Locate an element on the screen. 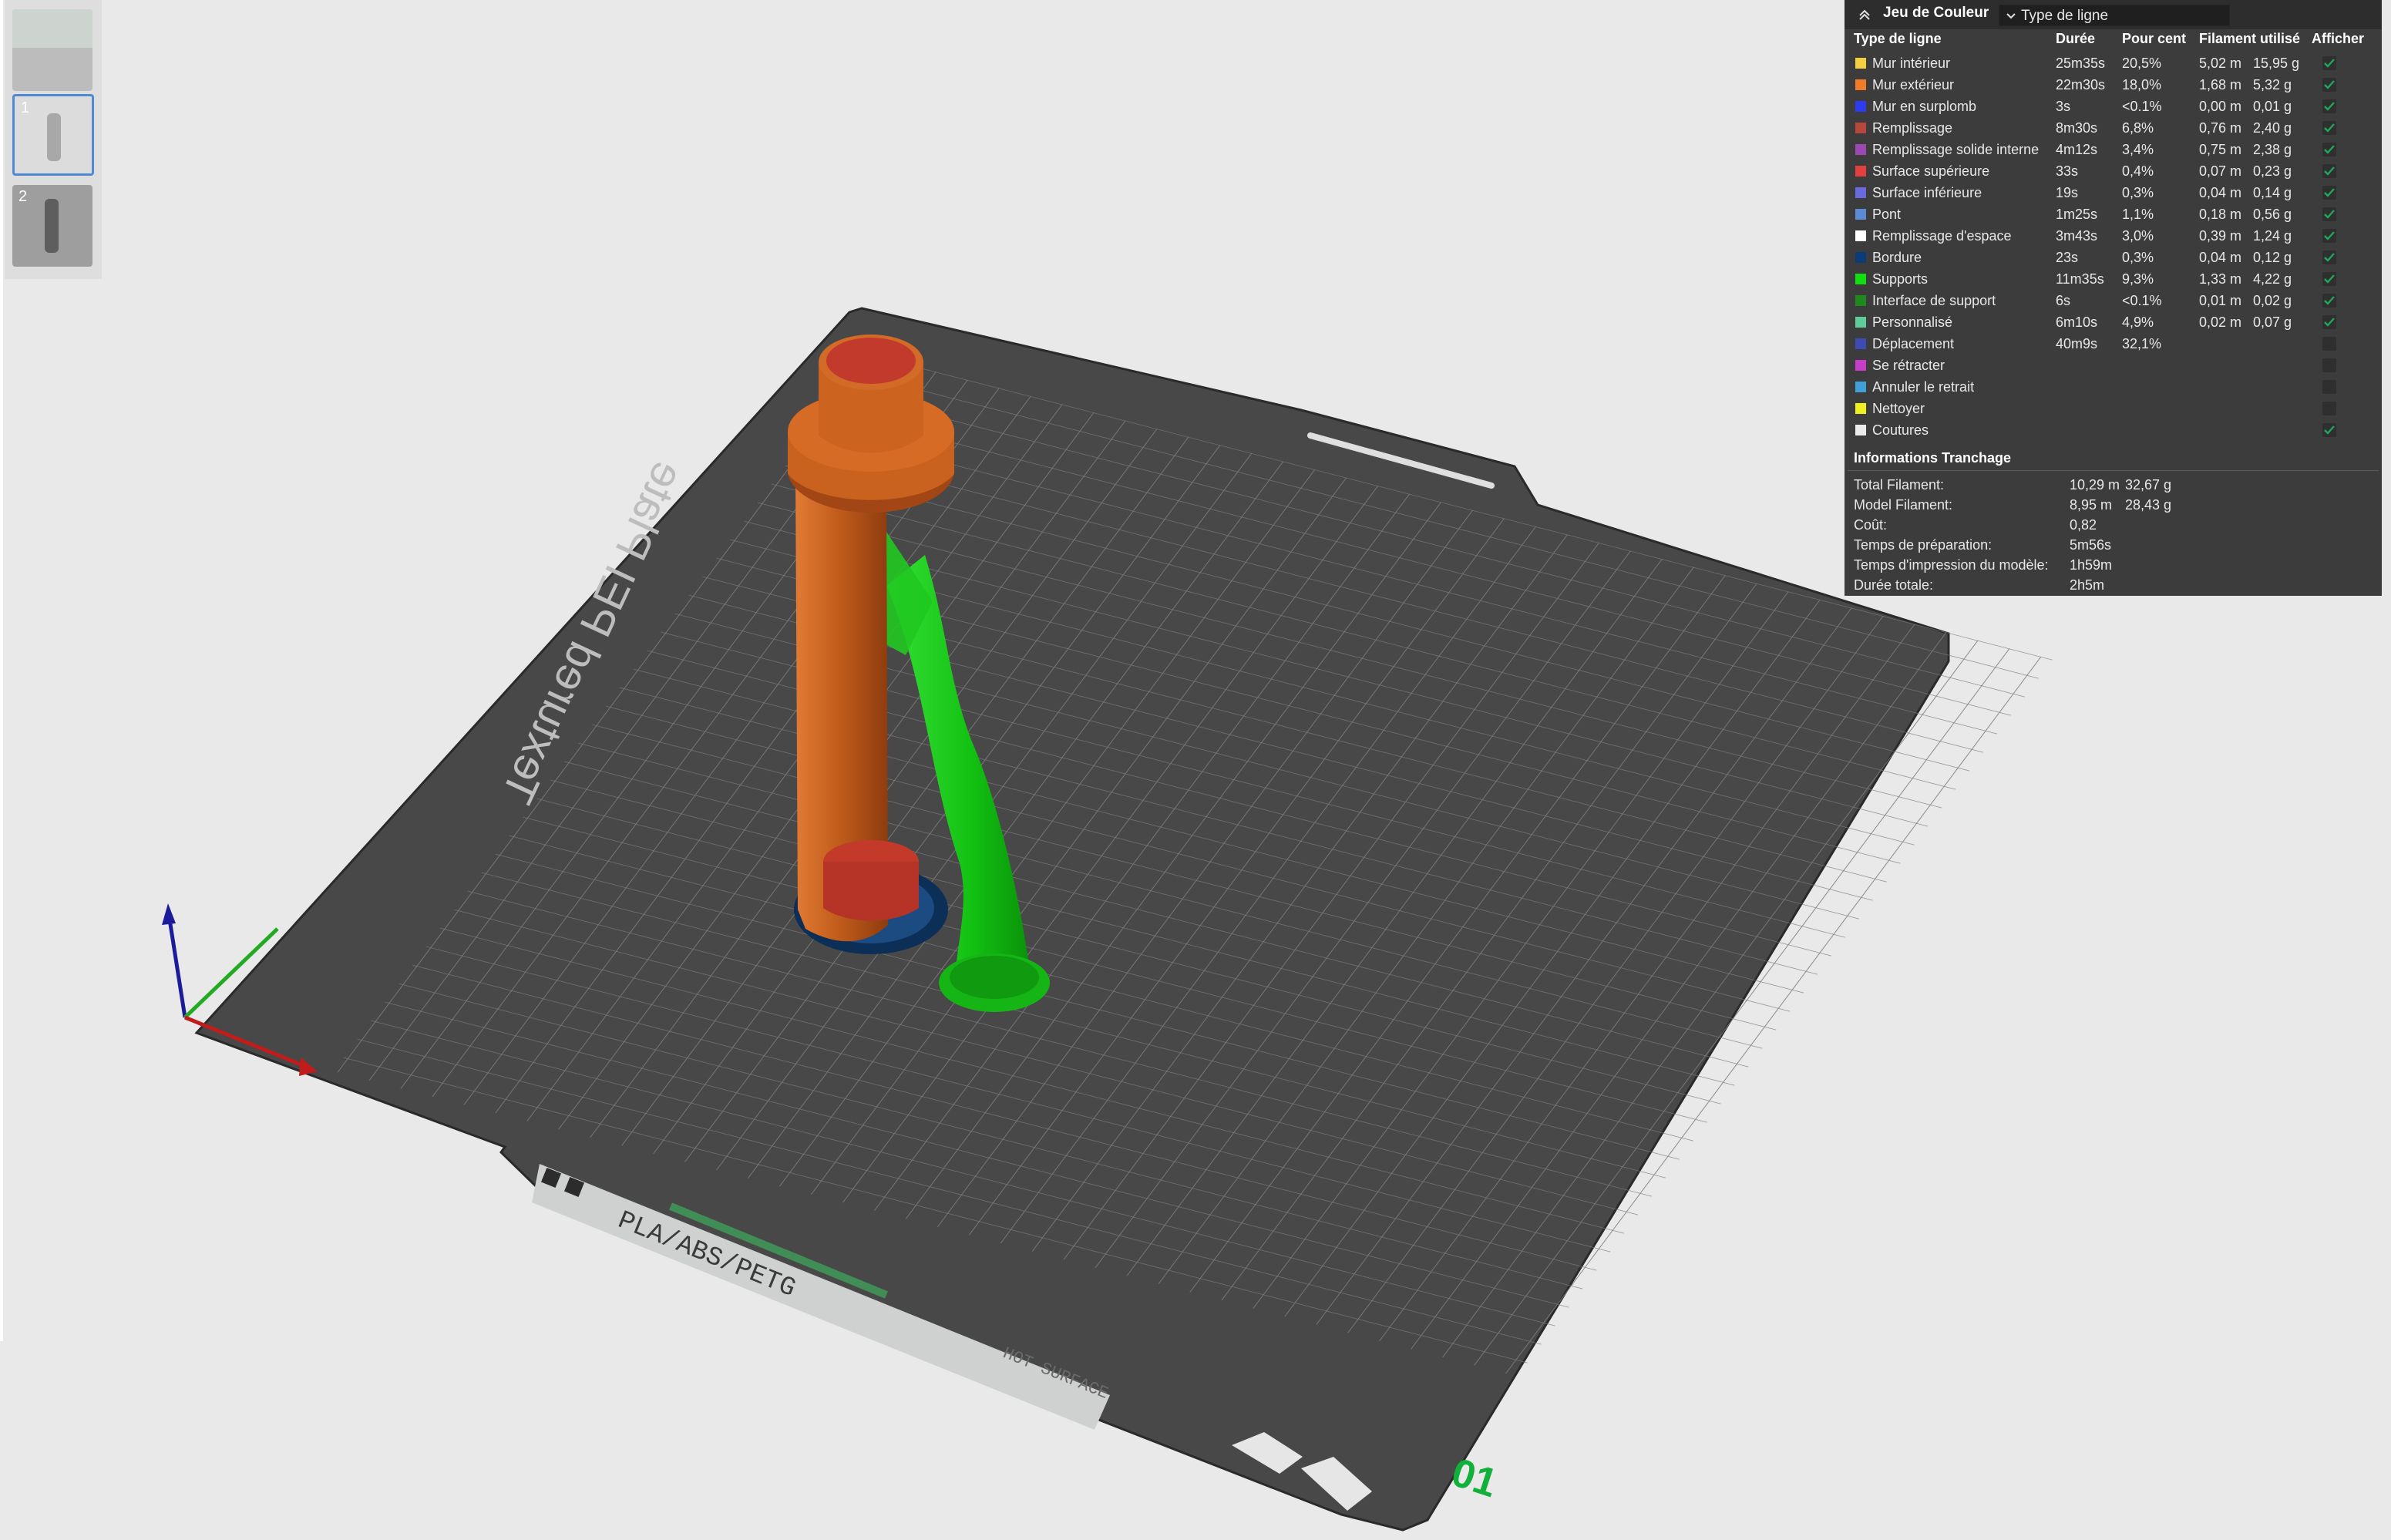  thumbnail-number: 1 is located at coordinates (25, 107).